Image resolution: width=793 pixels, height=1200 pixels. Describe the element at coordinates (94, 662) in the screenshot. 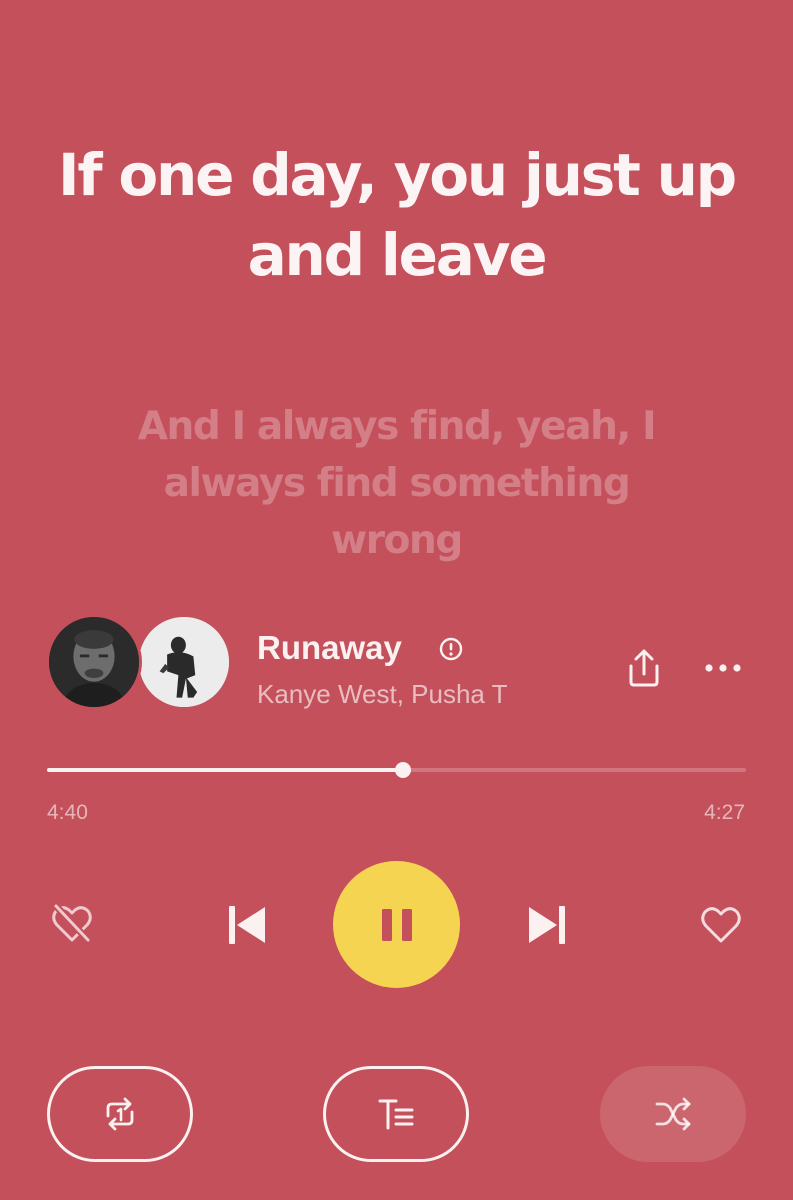

I see `artist-avatar-kanye-west` at that location.